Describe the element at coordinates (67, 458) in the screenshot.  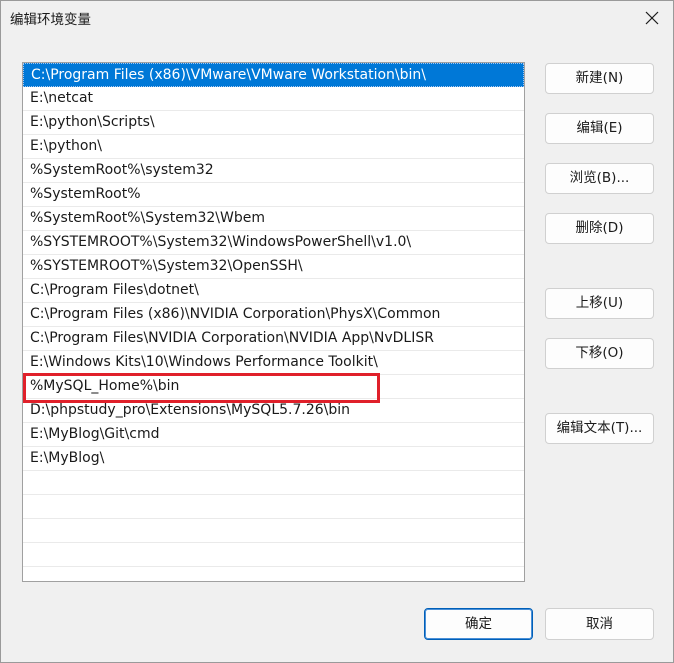
I see `list-item-text: E:\MyBlog\` at that location.